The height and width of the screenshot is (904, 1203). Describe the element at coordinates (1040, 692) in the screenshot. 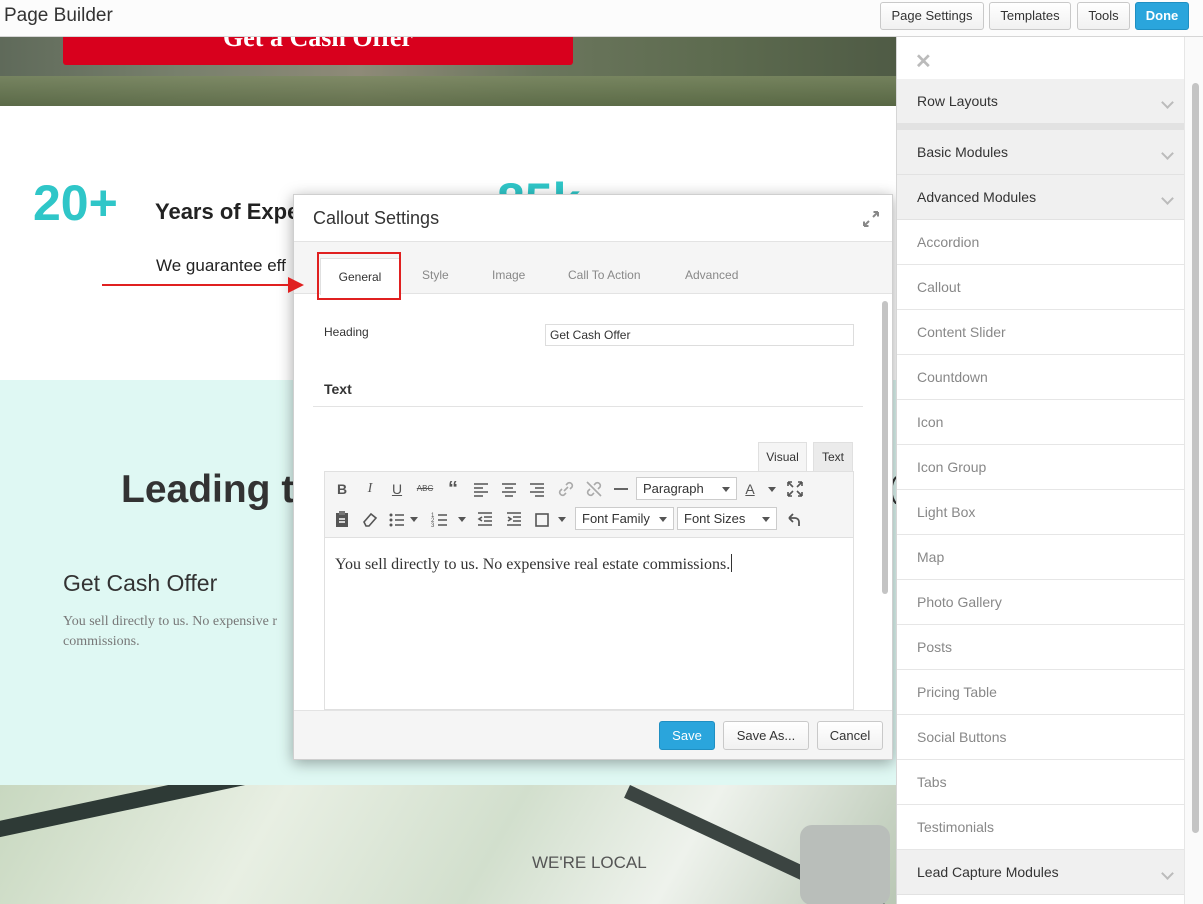

I see `module-pricing-table: Pricing Table` at that location.